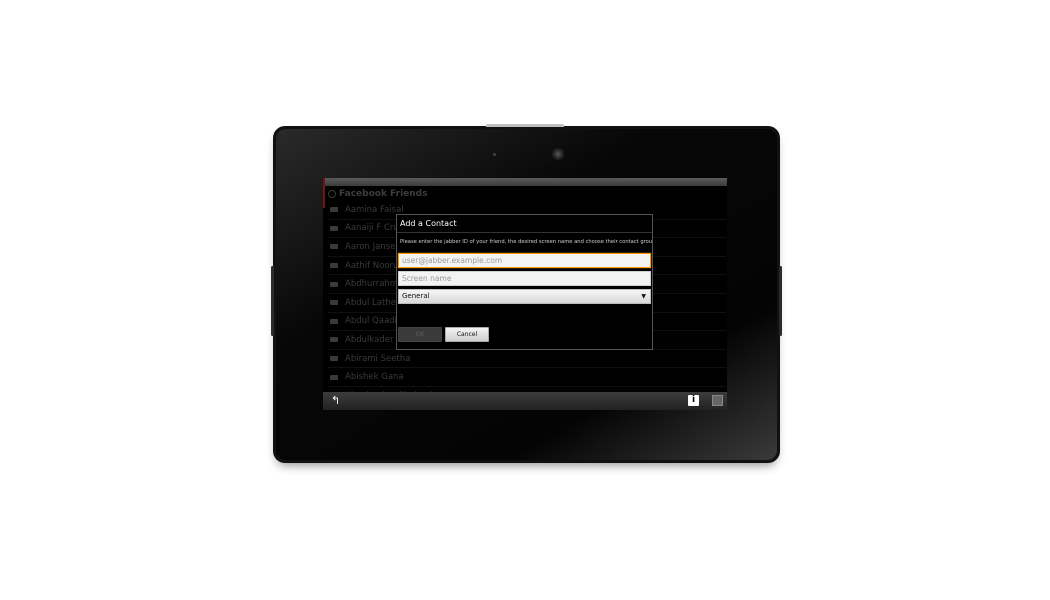  I want to click on menu-icon, so click(717, 400).